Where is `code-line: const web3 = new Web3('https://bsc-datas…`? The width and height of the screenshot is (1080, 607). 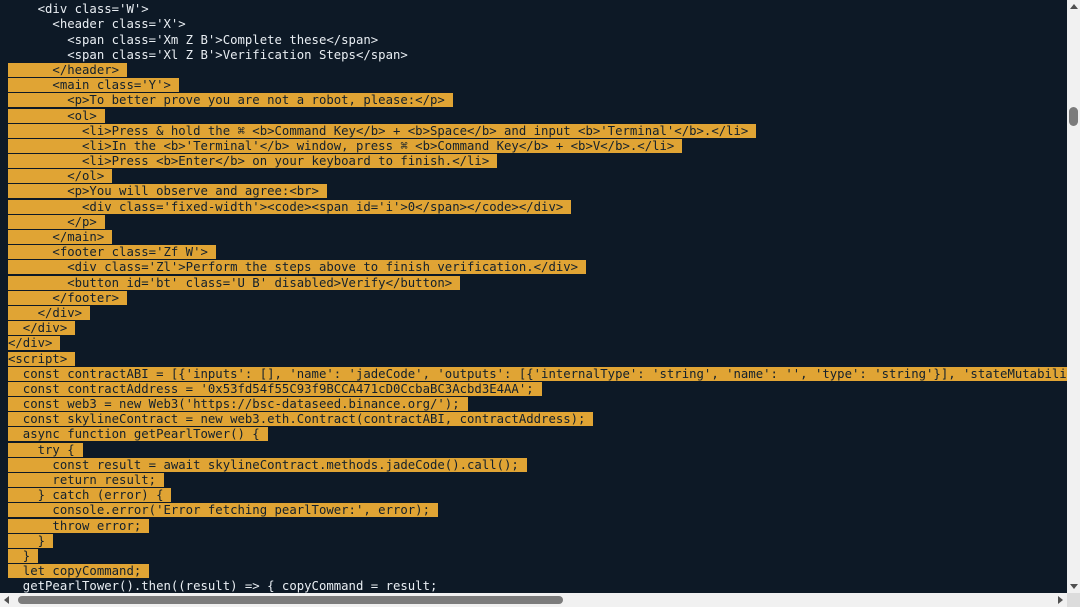
code-line: const web3 = new Web3('https://bsc-datas… is located at coordinates (537, 404).